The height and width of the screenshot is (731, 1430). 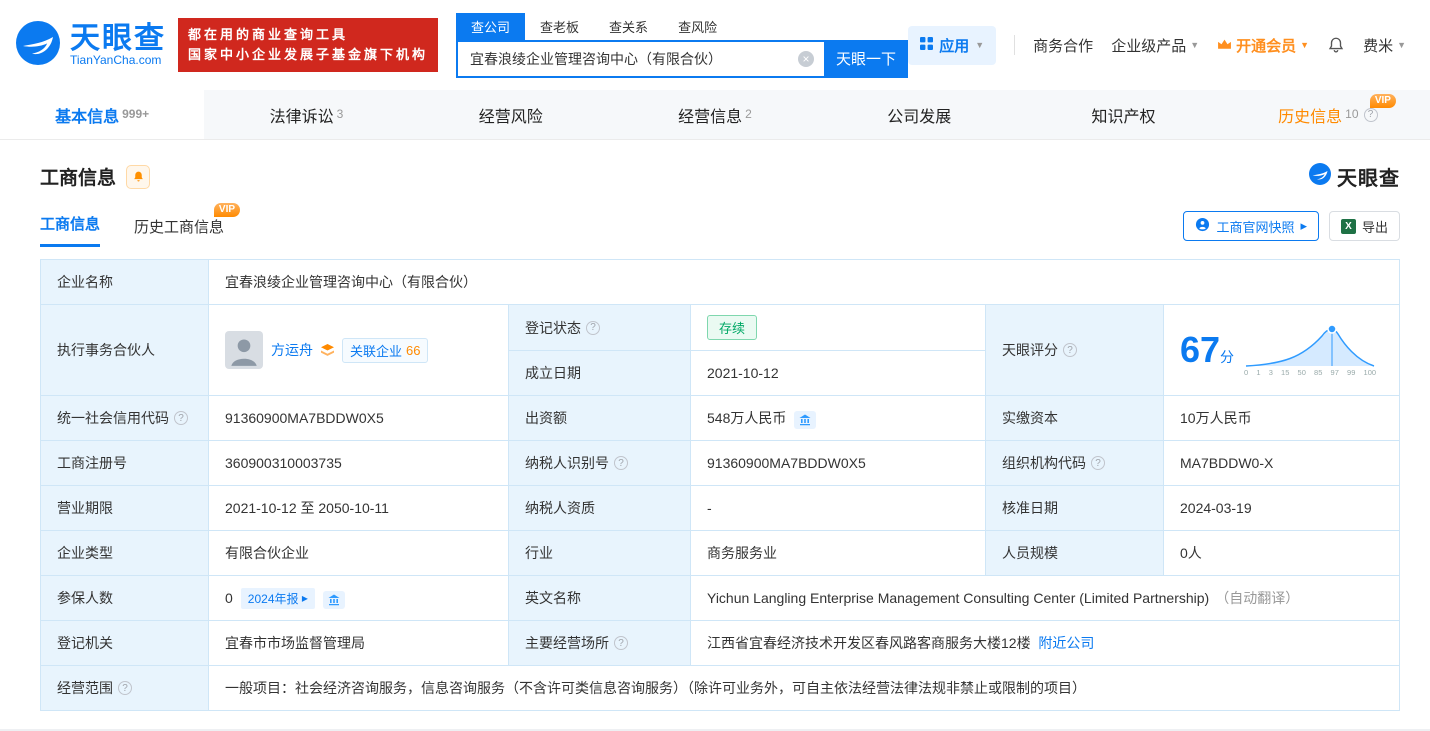 What do you see at coordinates (85, 688) in the screenshot?
I see `business-scope-label: 经营范围` at bounding box center [85, 688].